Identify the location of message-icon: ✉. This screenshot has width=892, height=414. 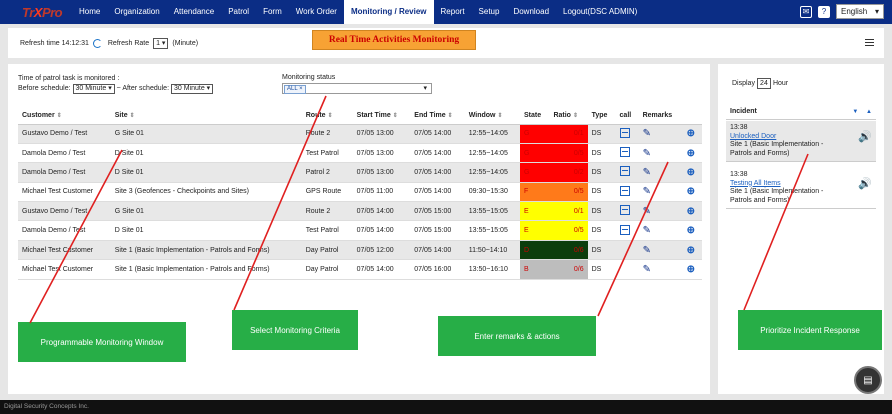
(806, 11).